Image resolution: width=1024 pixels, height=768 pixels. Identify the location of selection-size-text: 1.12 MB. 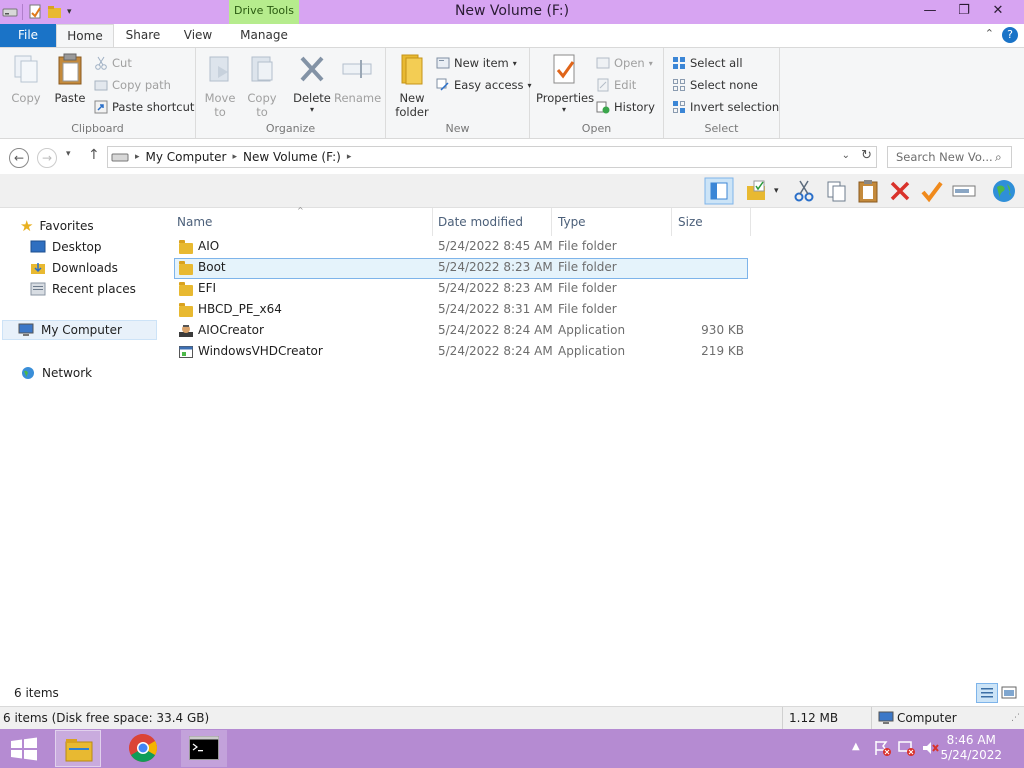
(814, 718).